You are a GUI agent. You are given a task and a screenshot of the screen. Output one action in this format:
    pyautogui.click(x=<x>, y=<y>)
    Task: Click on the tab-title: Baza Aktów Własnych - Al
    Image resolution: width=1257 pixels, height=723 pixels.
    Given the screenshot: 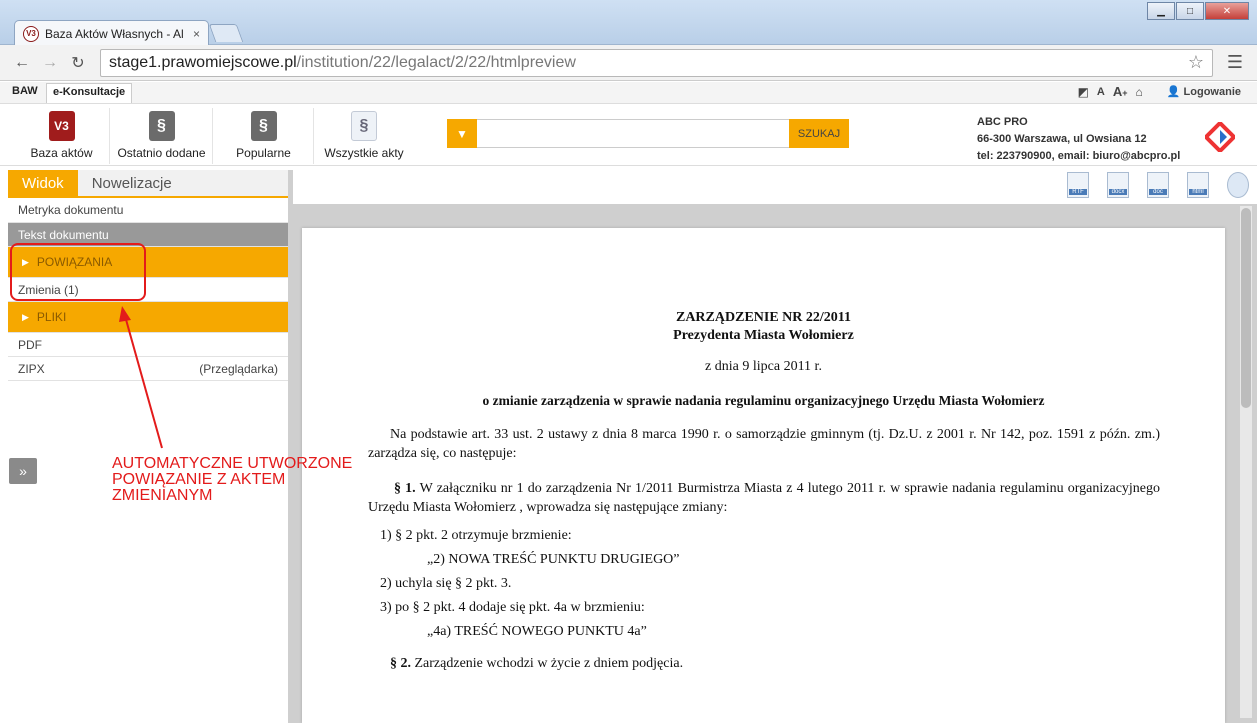 What is the action you would take?
    pyautogui.click(x=114, y=33)
    